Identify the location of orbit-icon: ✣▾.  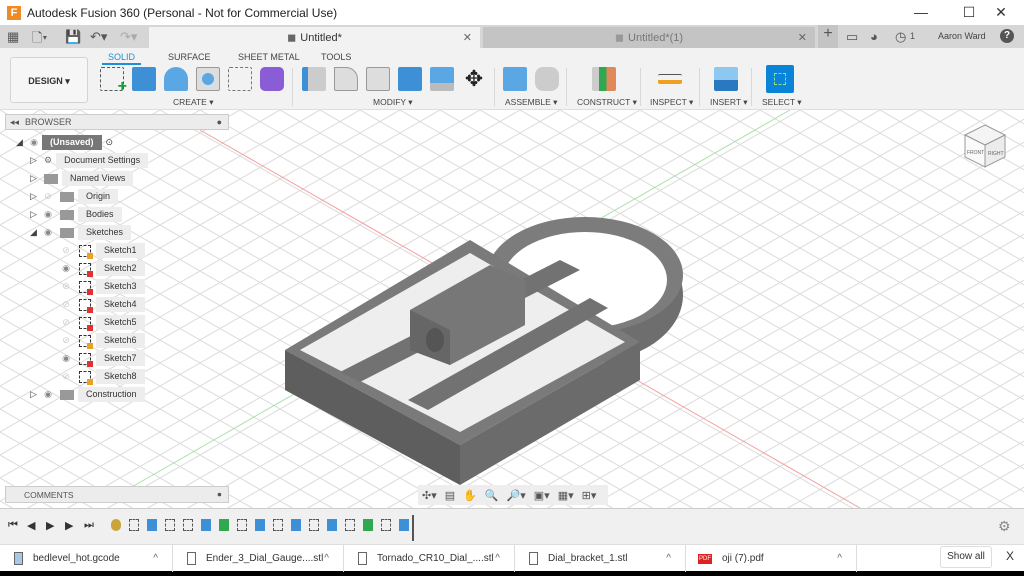
(429, 495).